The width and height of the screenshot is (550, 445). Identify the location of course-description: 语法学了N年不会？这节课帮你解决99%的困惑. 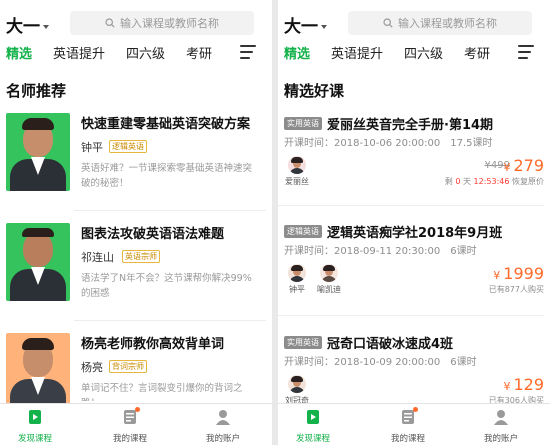
(166, 286).